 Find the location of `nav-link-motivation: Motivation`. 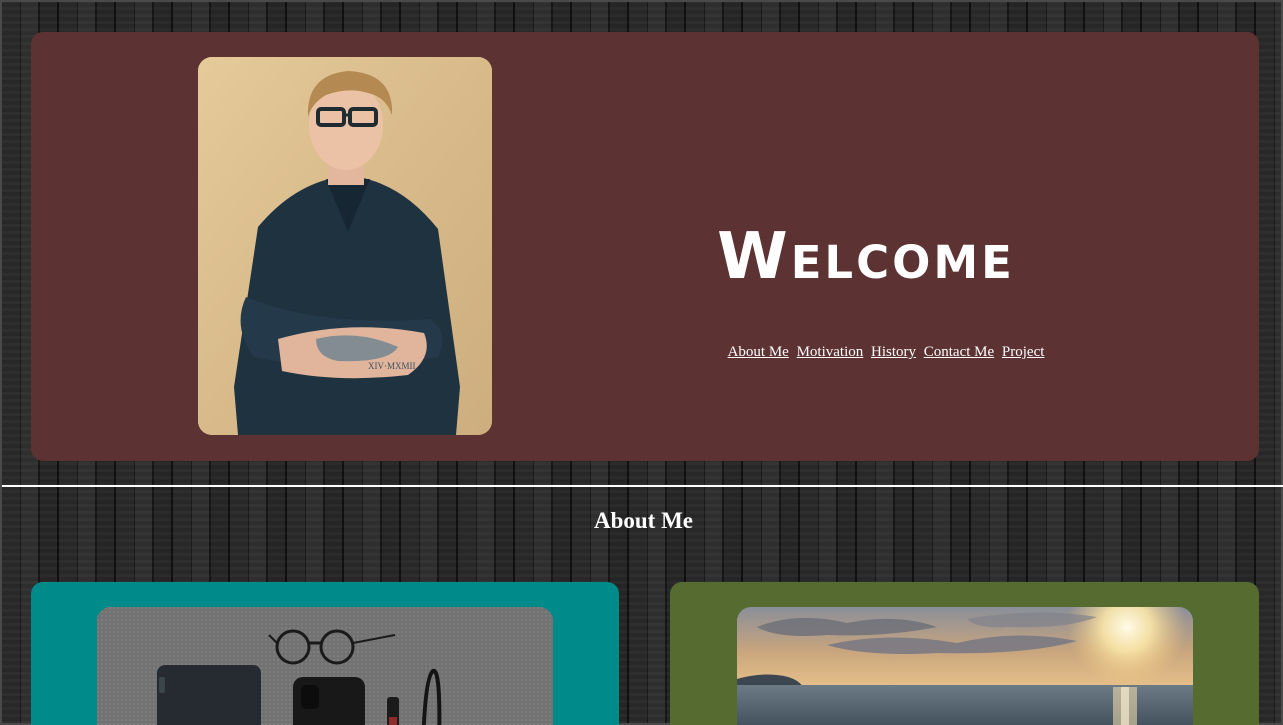

nav-link-motivation: Motivation is located at coordinates (830, 352).